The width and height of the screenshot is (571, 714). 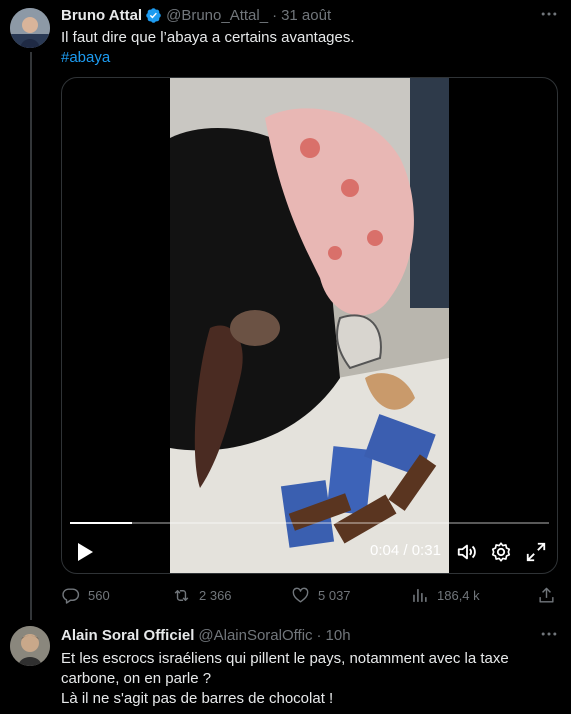 What do you see at coordinates (306, 15) in the screenshot?
I see `tweet-time: 31 août` at bounding box center [306, 15].